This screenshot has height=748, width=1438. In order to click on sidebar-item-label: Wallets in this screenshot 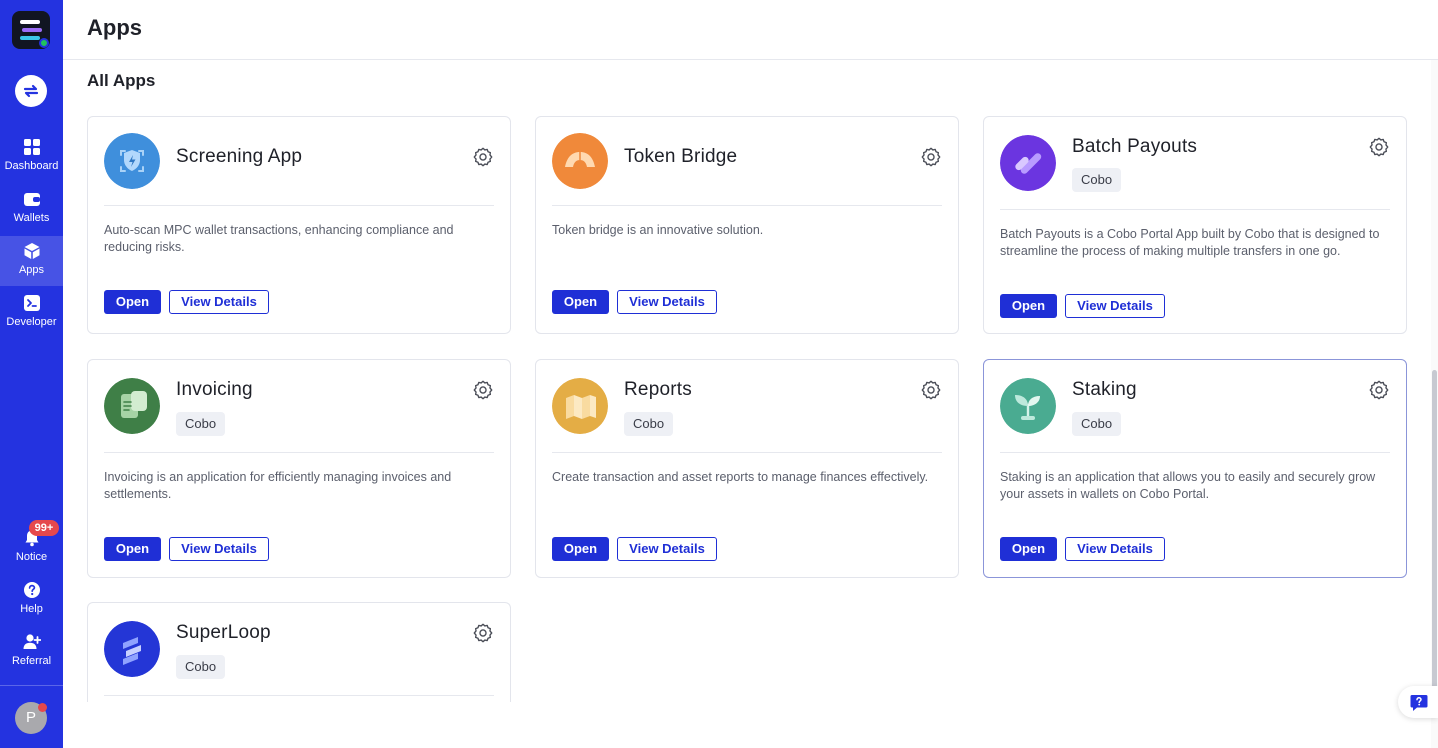, I will do `click(32, 218)`.